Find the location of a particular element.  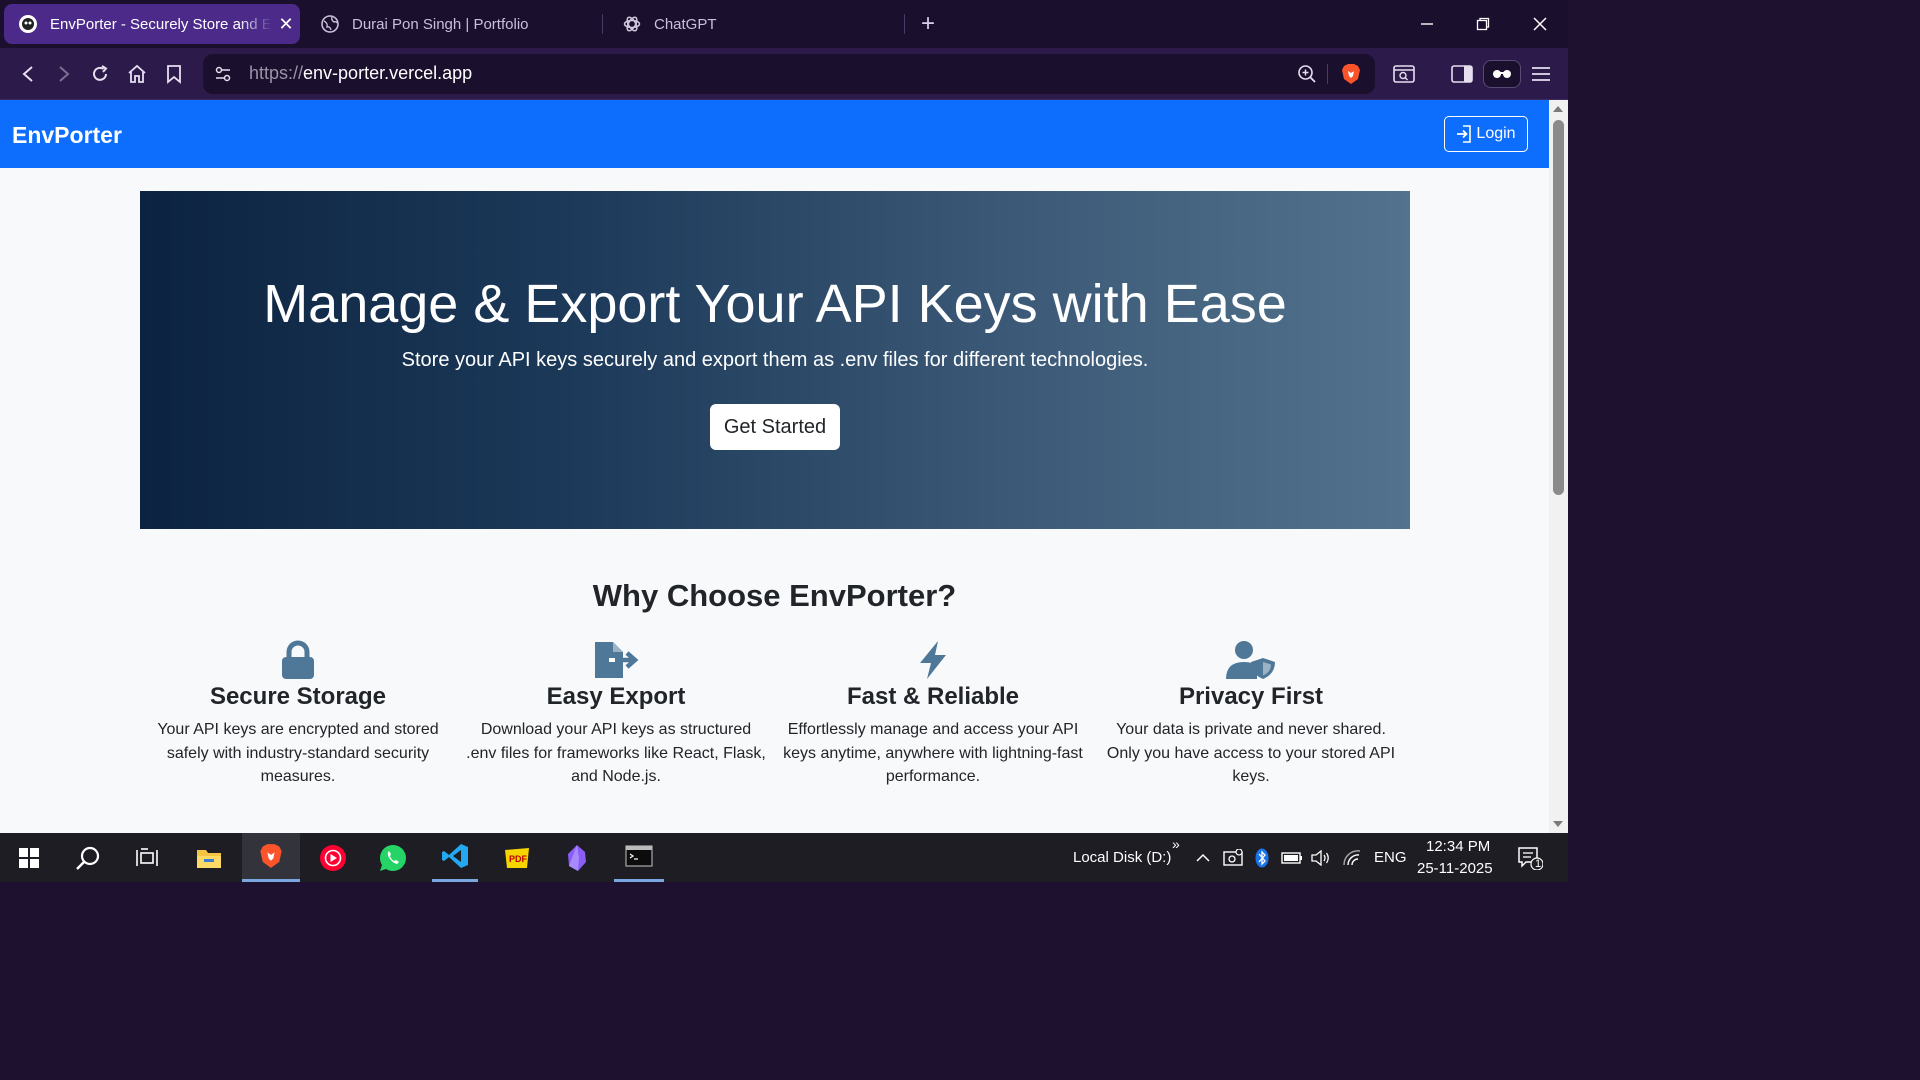

url-host: env-porter.vercel.app is located at coordinates (388, 73).